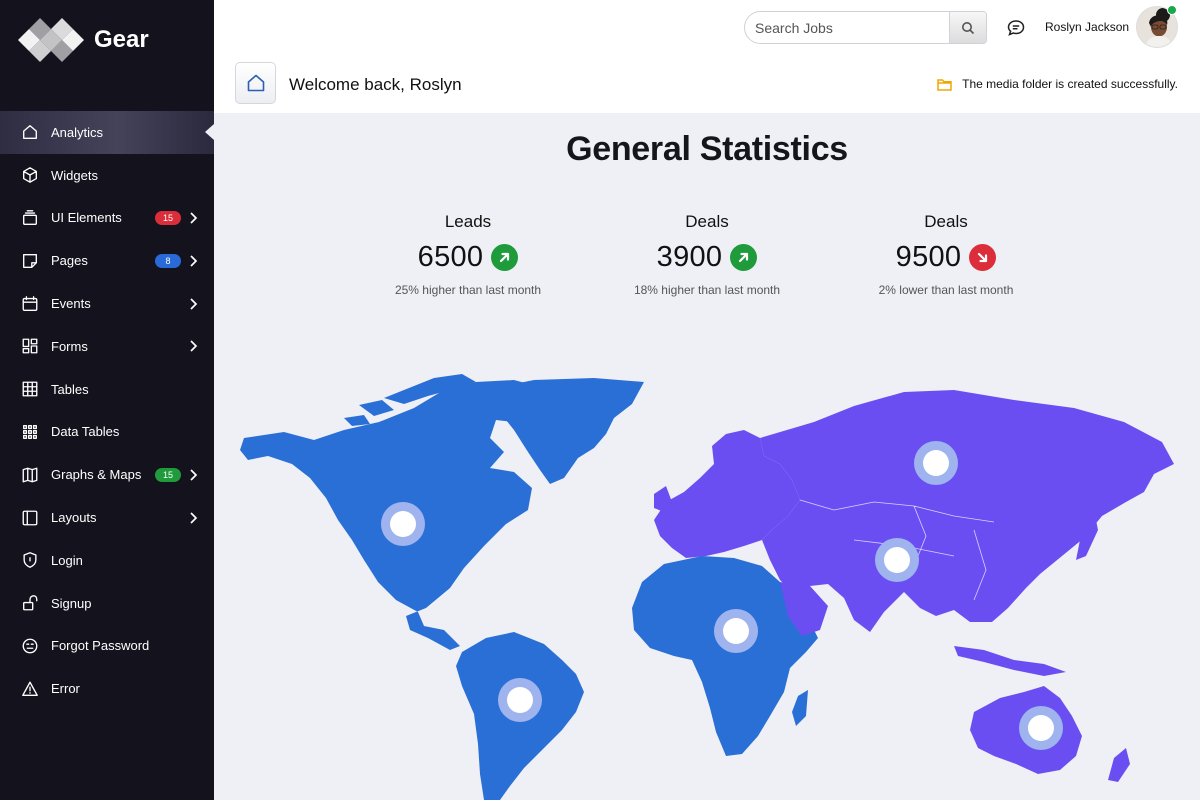  Describe the element at coordinates (65, 689) in the screenshot. I see `sidebar-item-label: Error` at that location.